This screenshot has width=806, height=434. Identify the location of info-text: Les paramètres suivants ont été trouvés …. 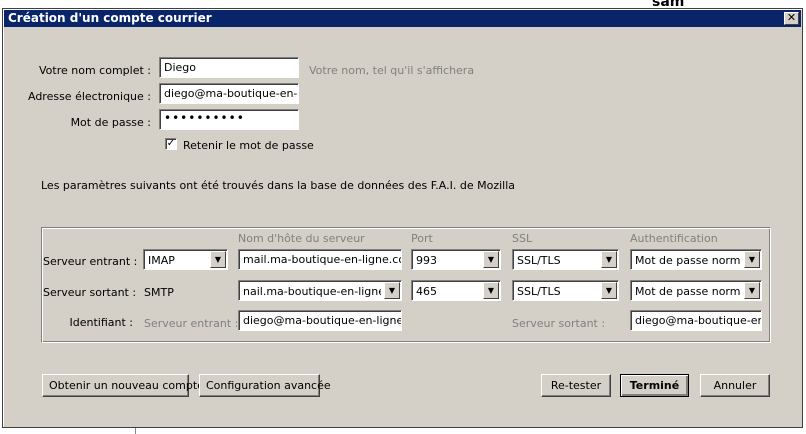
(278, 185).